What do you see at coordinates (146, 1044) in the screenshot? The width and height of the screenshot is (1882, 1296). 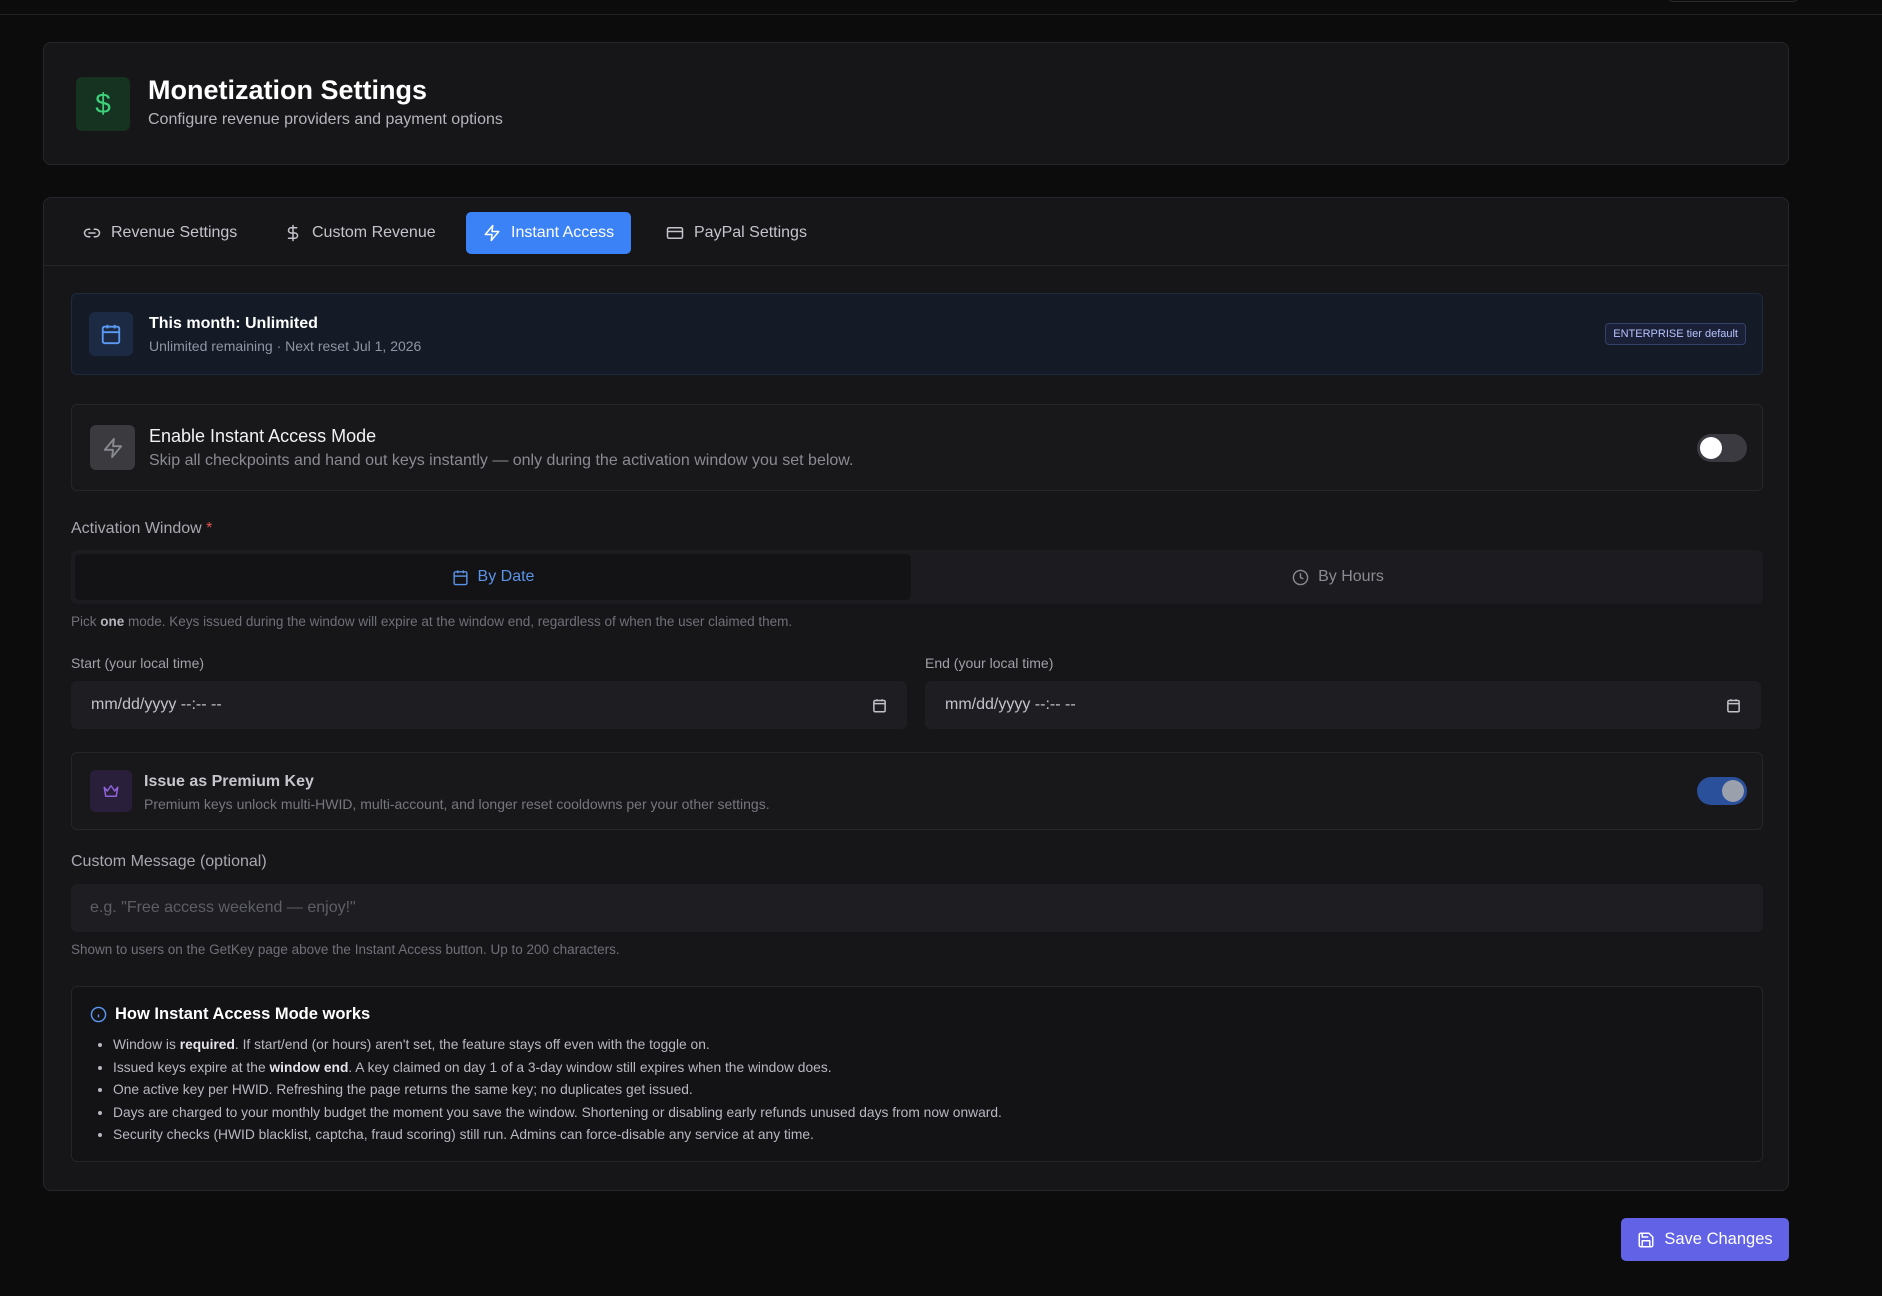 I see `item-text: Window is` at bounding box center [146, 1044].